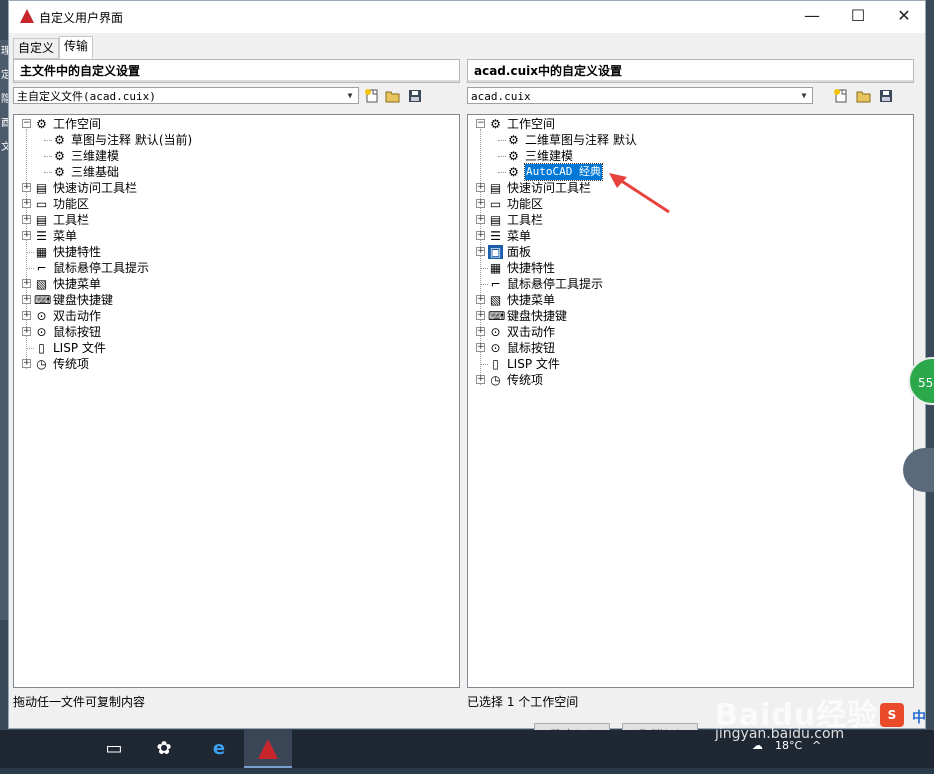 The image size is (934, 774). Describe the element at coordinates (268, 749) in the screenshot. I see `autocad-taskbar-icon` at that location.